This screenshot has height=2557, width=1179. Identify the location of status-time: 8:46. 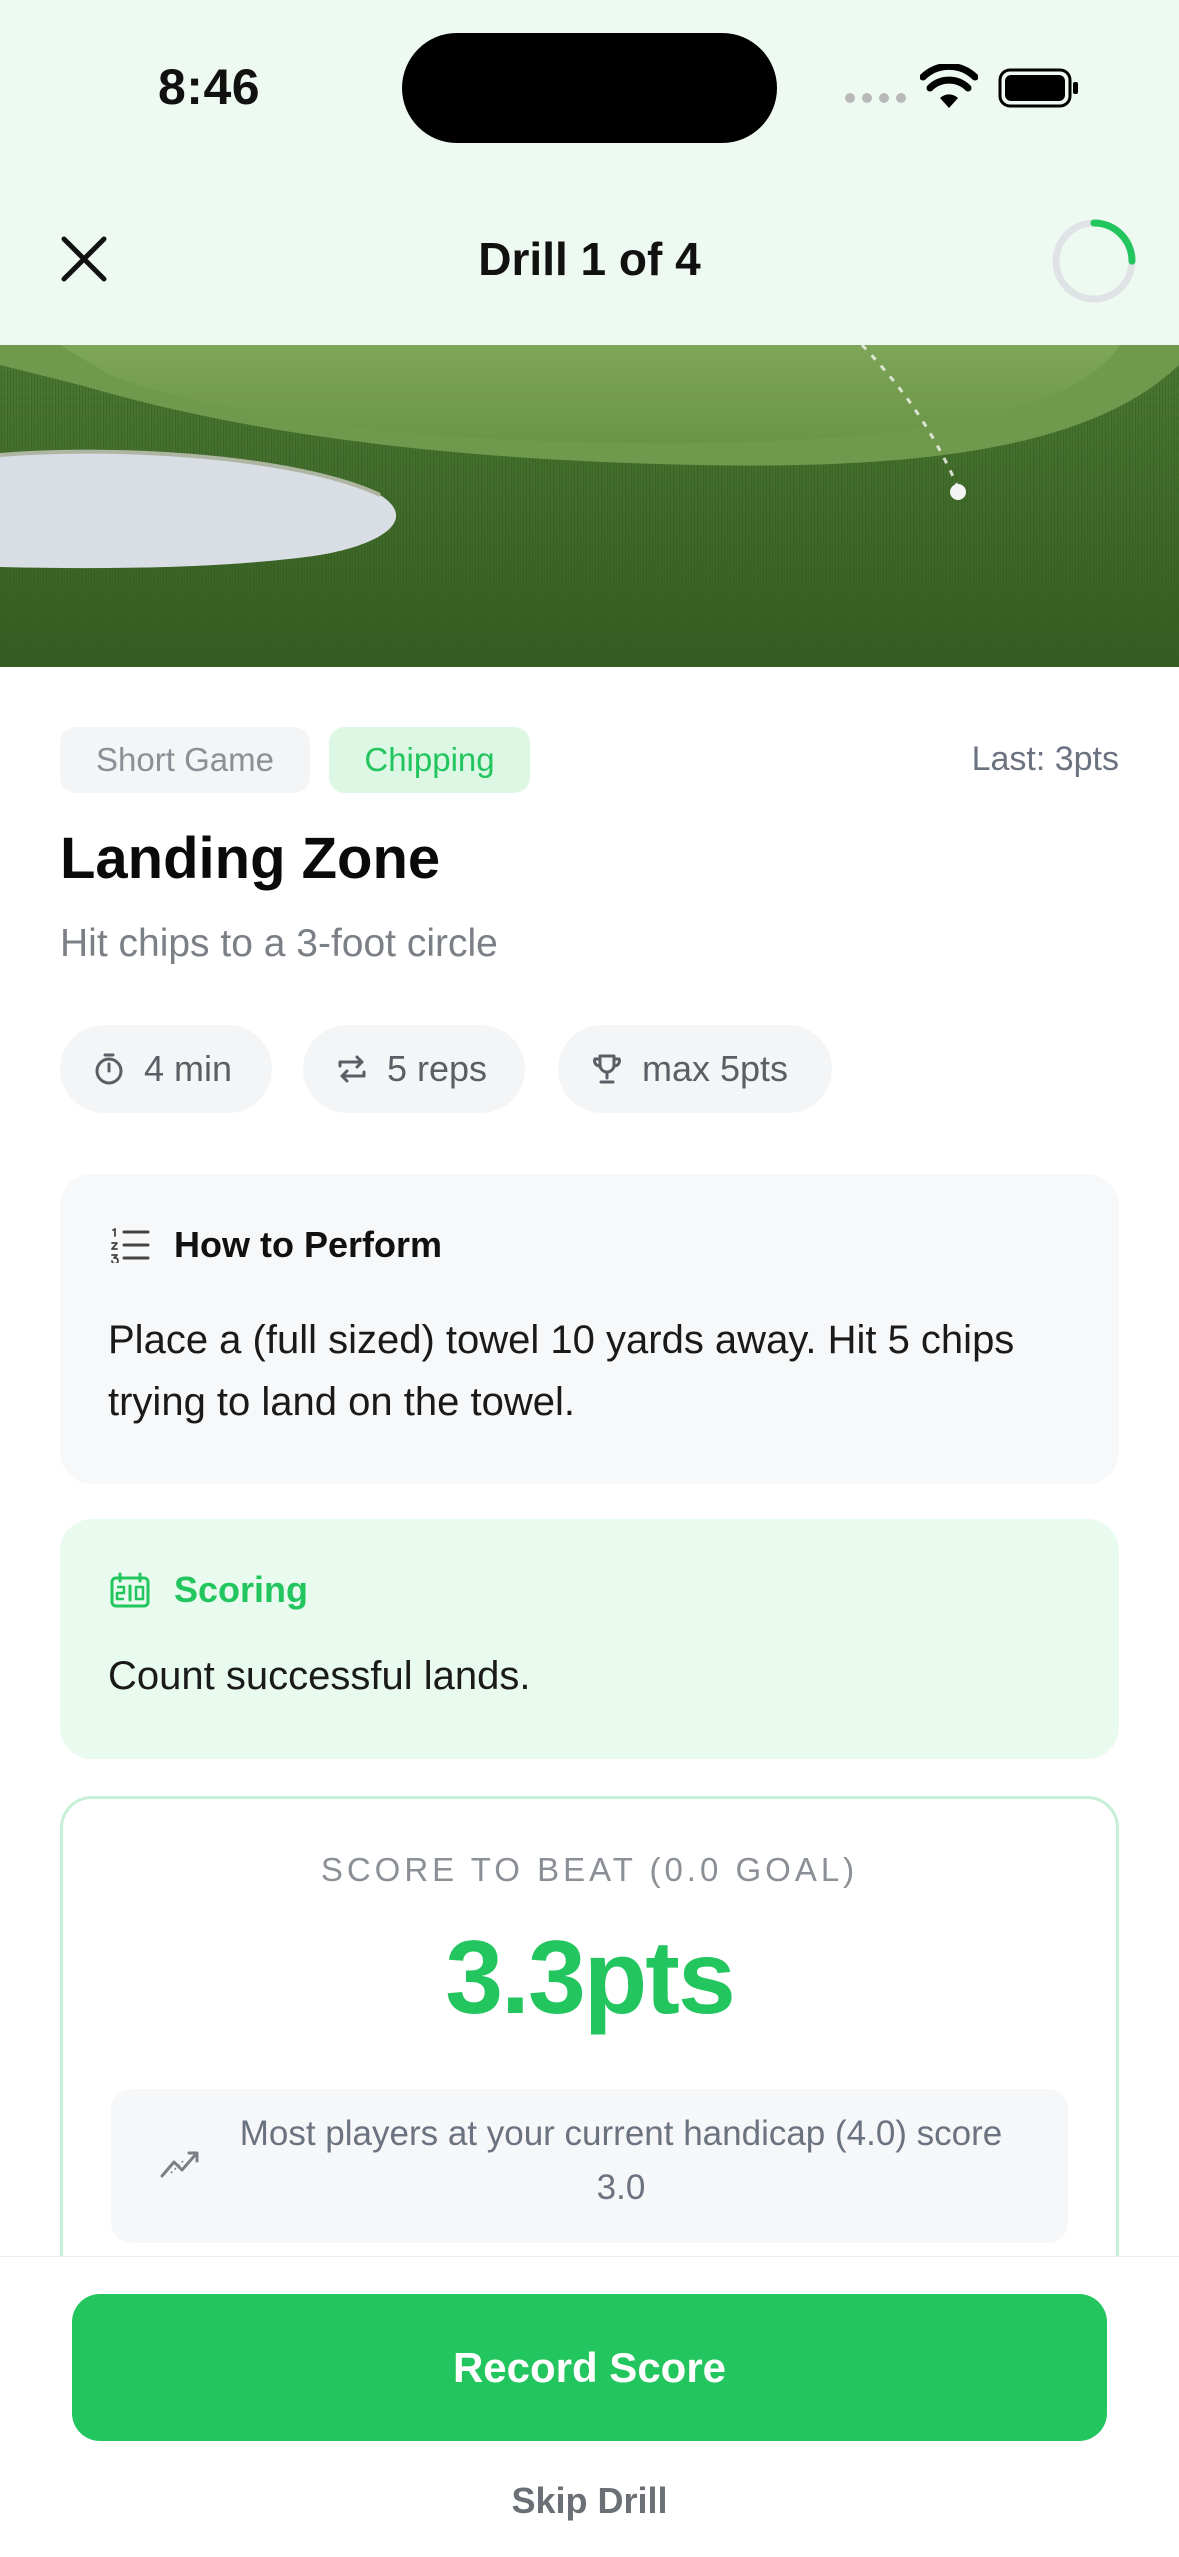
(209, 87).